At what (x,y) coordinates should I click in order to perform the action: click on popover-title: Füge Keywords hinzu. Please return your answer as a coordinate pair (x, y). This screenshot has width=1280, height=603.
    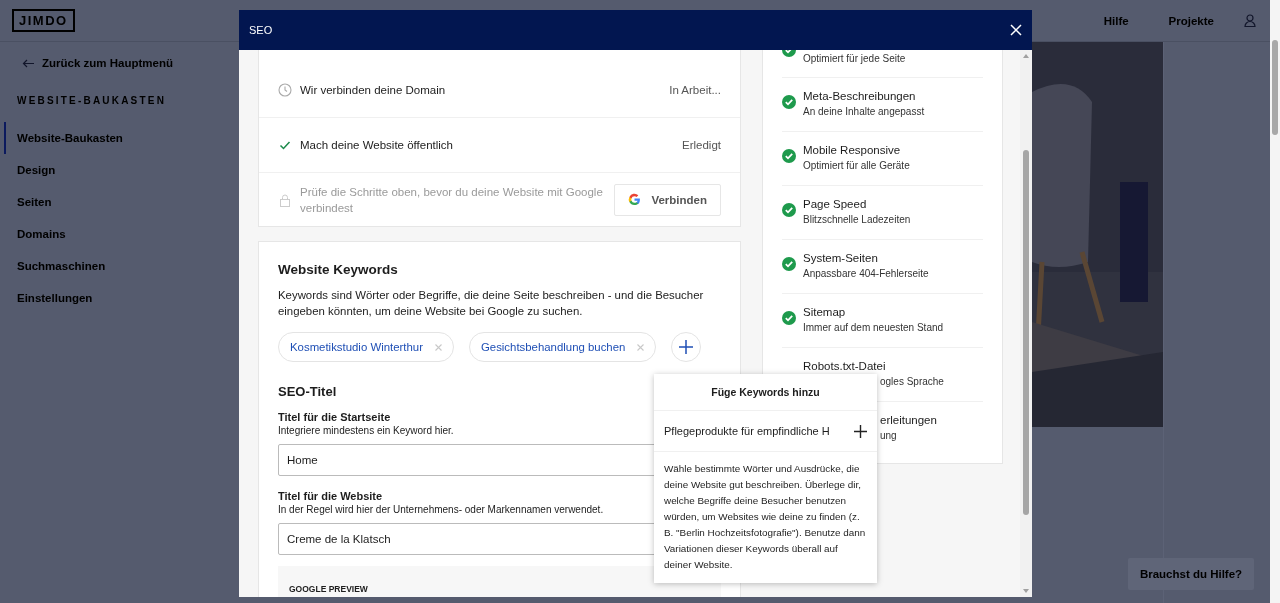
    Looking at the image, I should click on (765, 392).